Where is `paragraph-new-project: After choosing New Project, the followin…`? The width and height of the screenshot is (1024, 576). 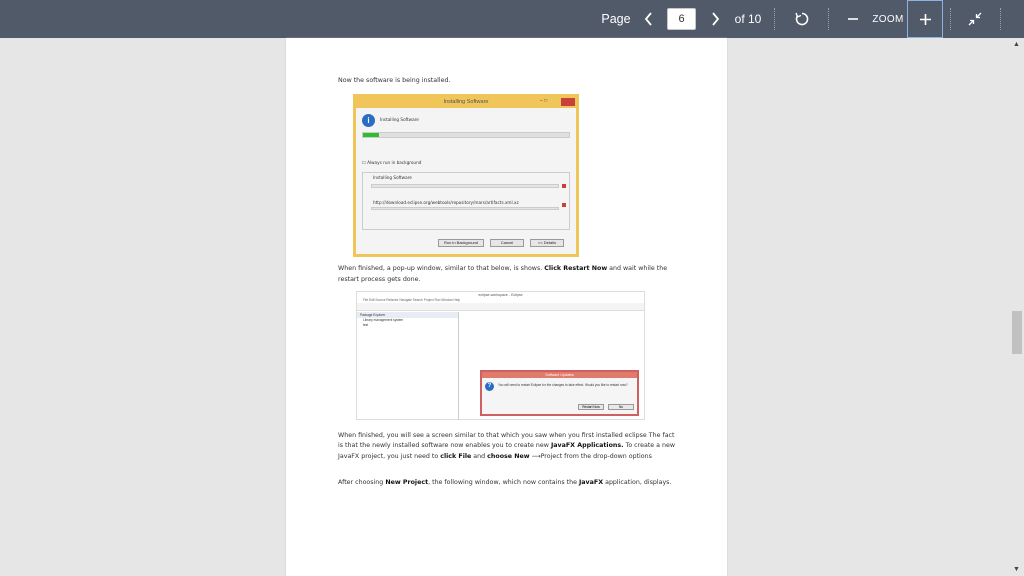
paragraph-new-project: After choosing New Project, the followin… is located at coordinates (505, 482).